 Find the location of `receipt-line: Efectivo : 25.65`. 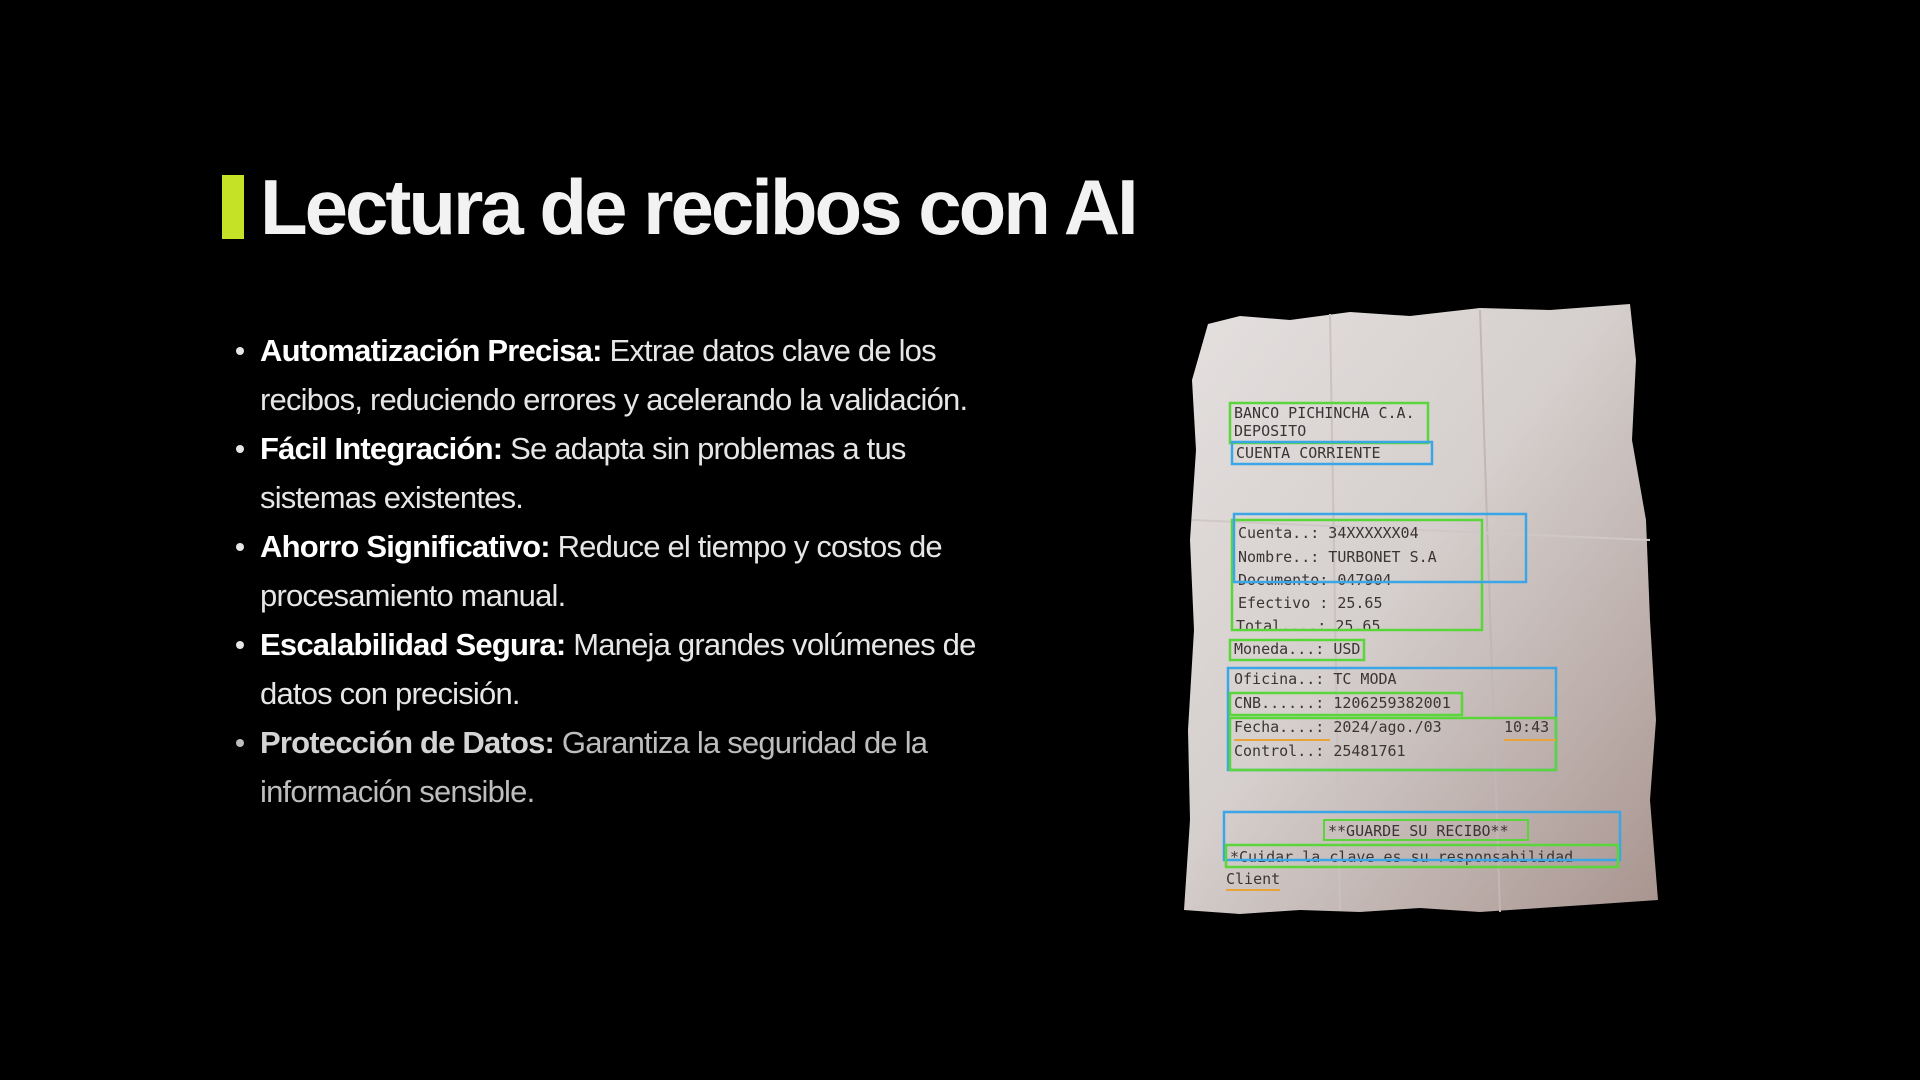

receipt-line: Efectivo : 25.65 is located at coordinates (1310, 603).